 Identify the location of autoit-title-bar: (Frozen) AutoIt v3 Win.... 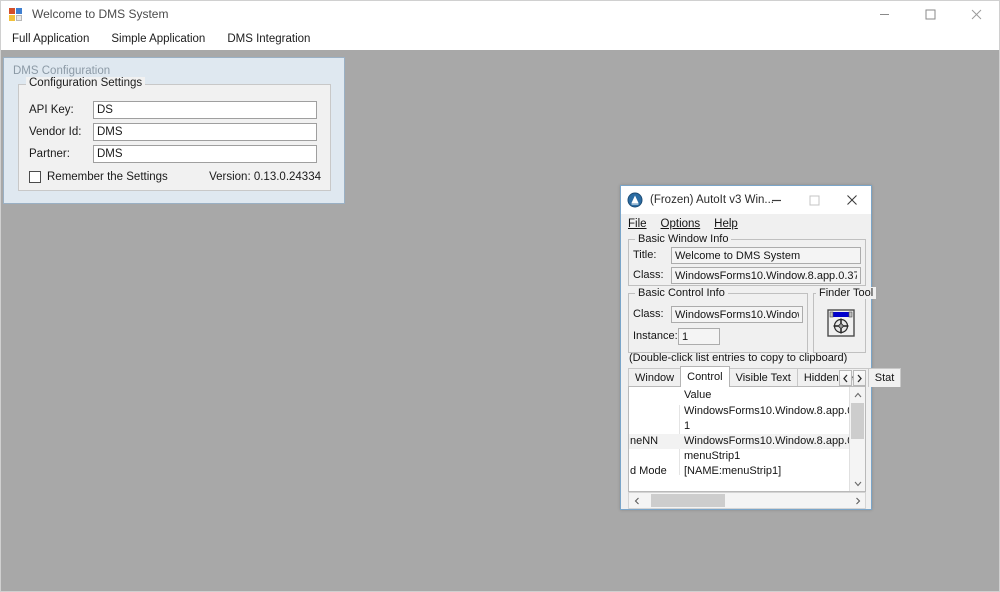
(746, 200).